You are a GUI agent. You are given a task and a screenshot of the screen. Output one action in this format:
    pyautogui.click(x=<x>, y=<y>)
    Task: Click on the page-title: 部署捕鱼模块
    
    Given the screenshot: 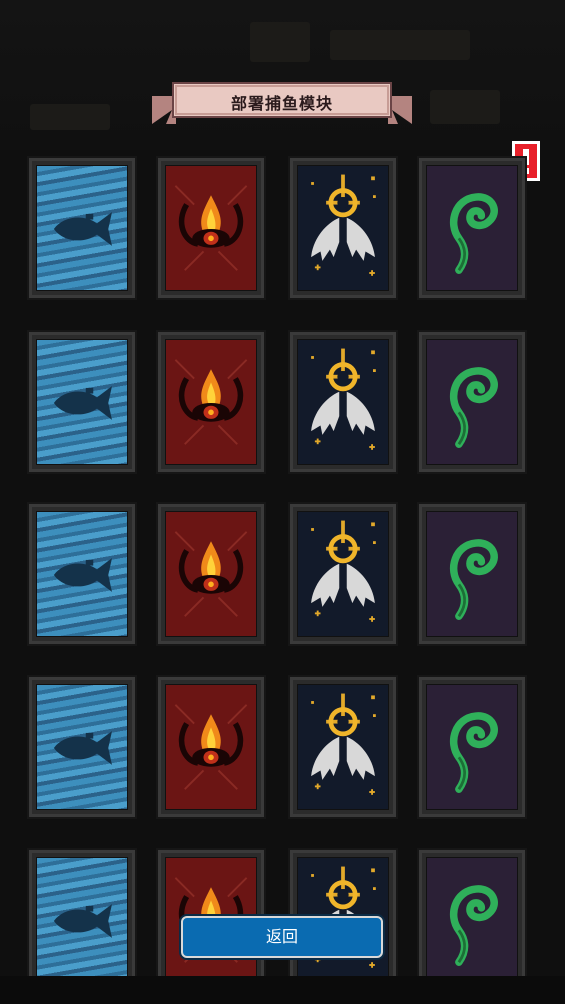 What is the action you would take?
    pyautogui.click(x=281, y=103)
    